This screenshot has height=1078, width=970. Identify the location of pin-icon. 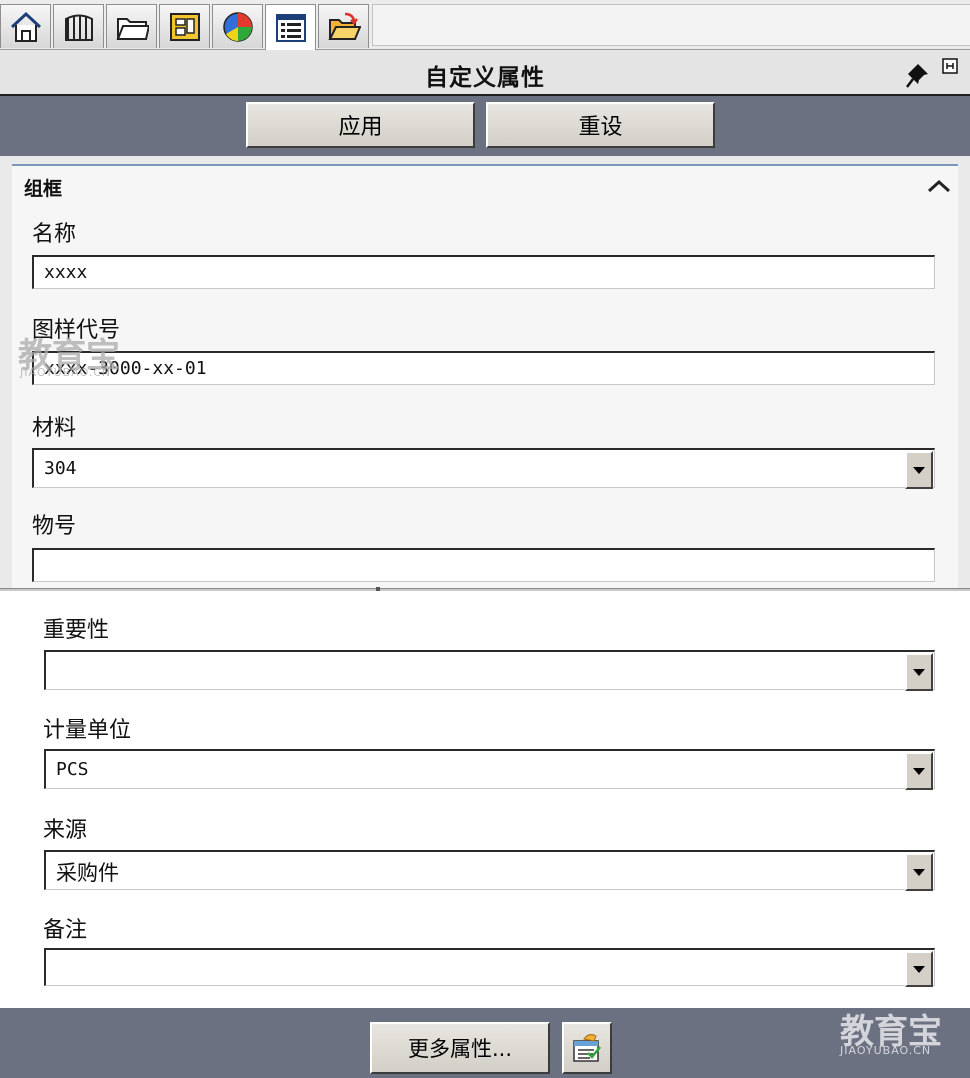
(919, 75).